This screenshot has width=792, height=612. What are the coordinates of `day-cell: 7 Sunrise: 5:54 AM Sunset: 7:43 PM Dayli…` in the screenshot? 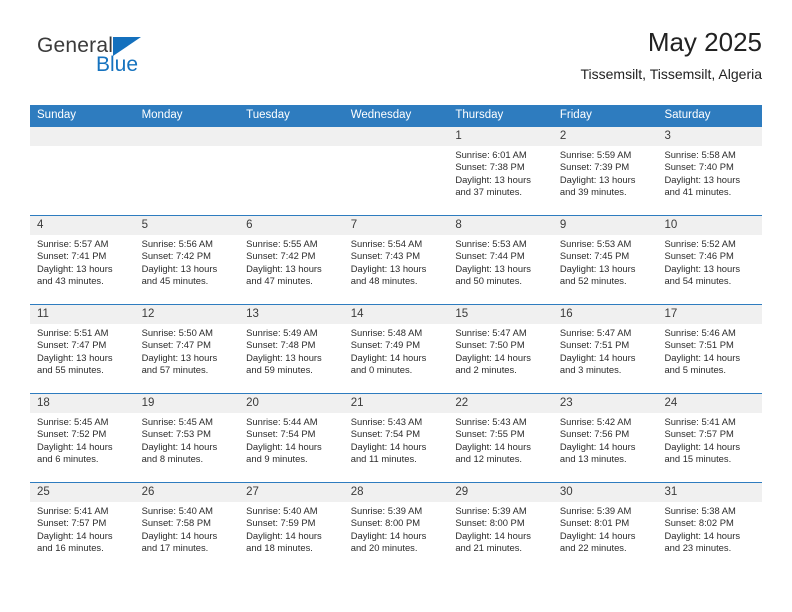 It's located at (396, 260).